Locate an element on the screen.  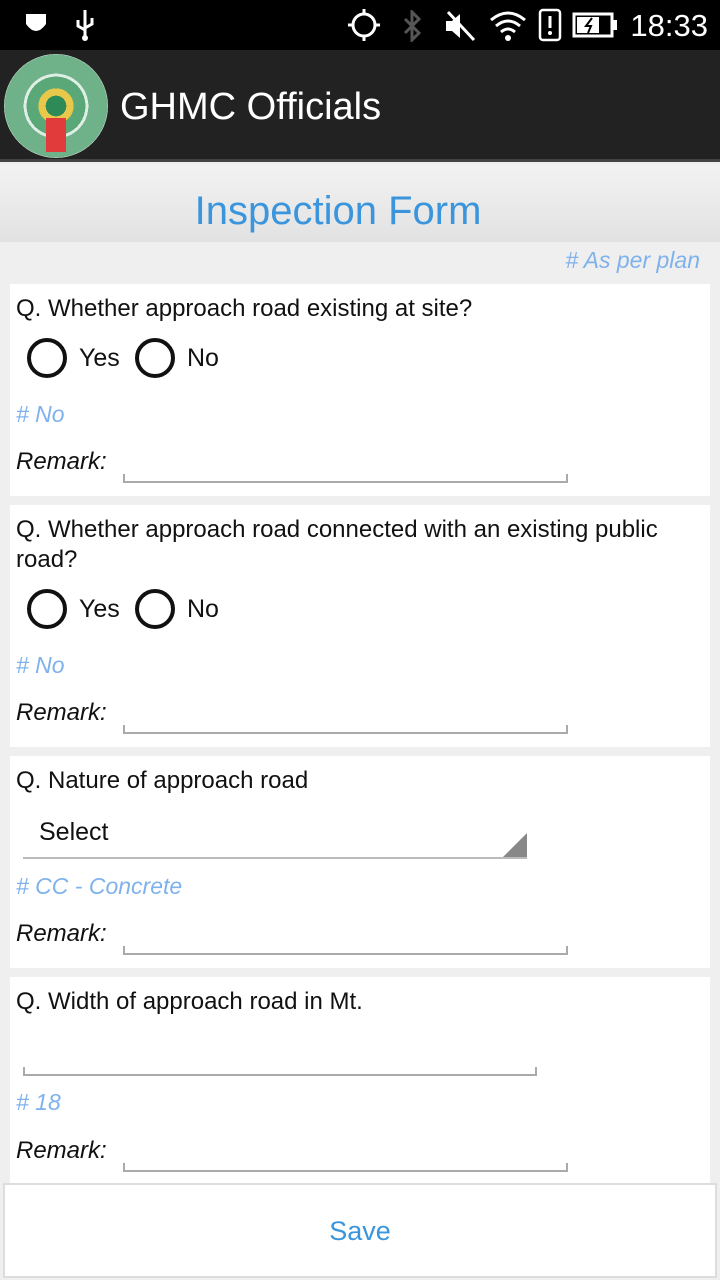
battery-charging-icon is located at coordinates (594, 25).